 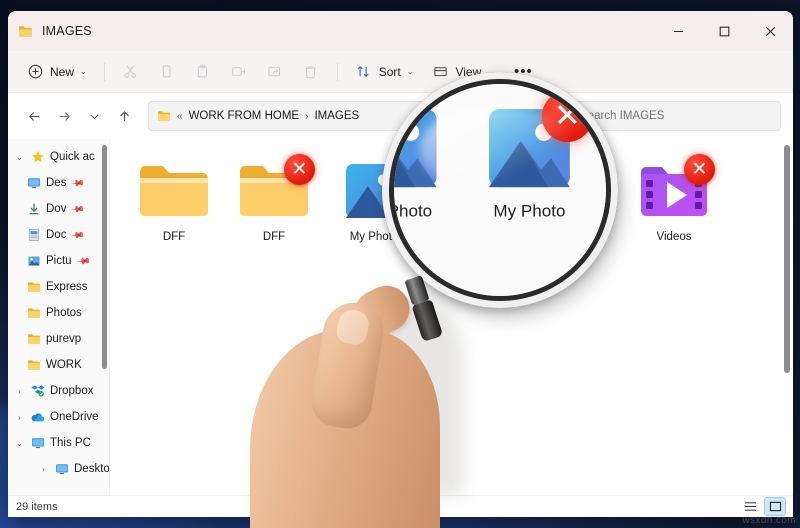 I want to click on watermark: wsxdn.com, so click(x=769, y=520).